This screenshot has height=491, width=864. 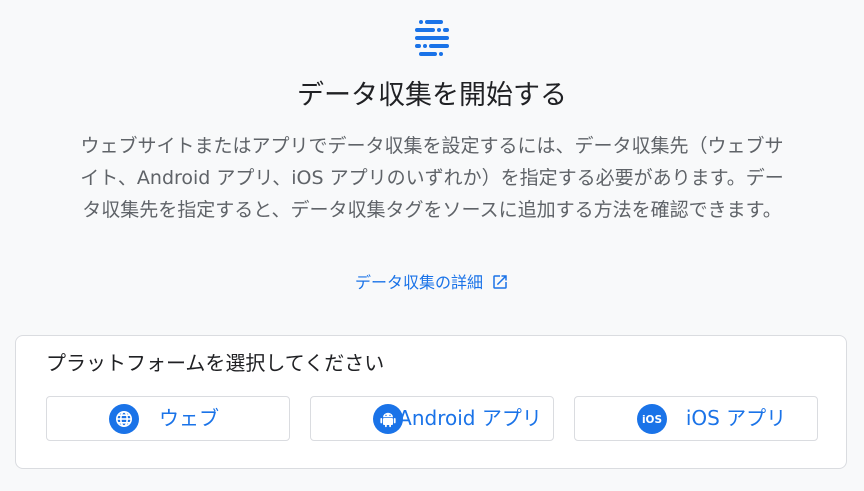 What do you see at coordinates (470, 418) in the screenshot?
I see `android-platform-label: Android アプリ` at bounding box center [470, 418].